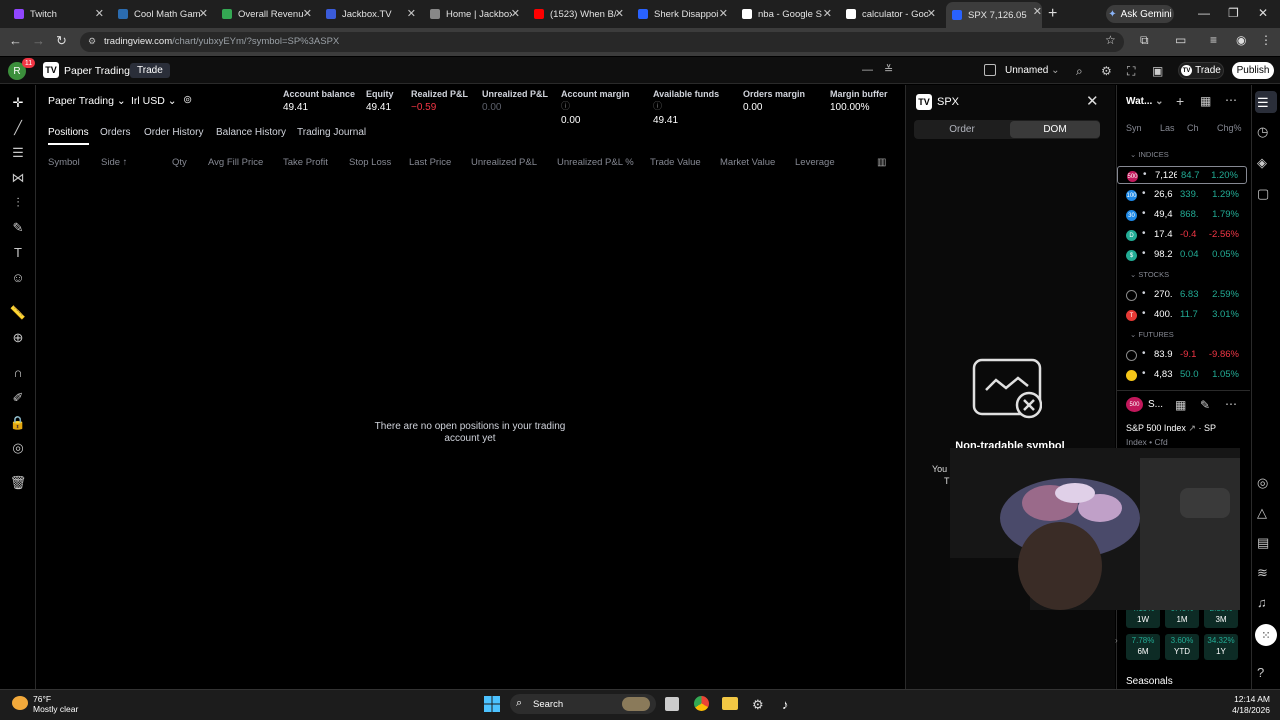  I want to click on settings-icon: ⚙, so click(1106, 71).